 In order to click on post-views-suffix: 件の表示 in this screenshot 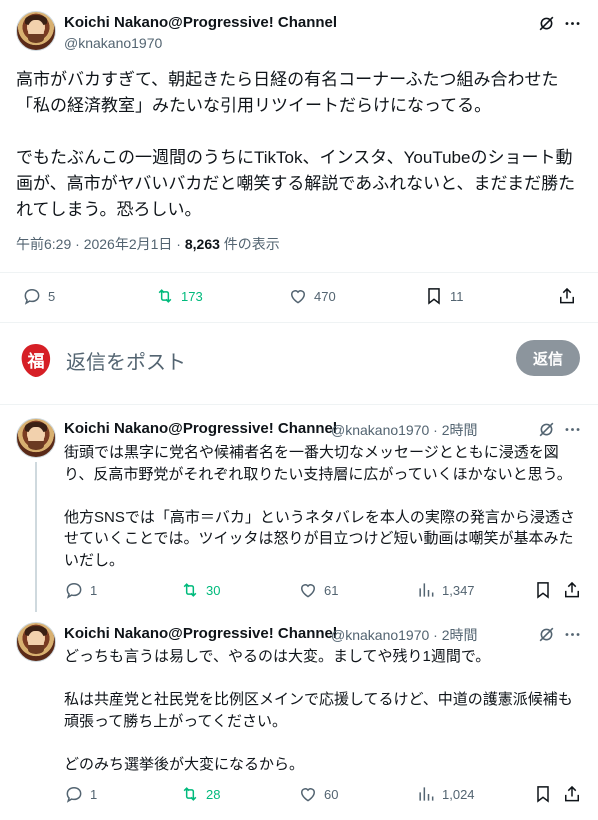, I will do `click(249, 244)`.